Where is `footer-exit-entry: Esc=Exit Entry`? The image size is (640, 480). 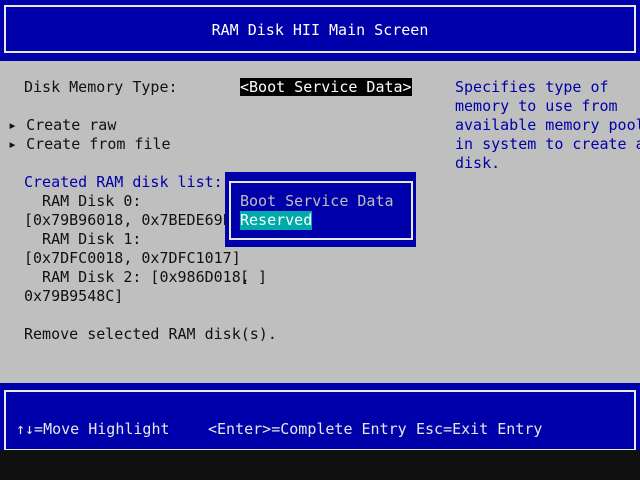
footer-exit-entry: Esc=Exit Entry is located at coordinates (479, 429).